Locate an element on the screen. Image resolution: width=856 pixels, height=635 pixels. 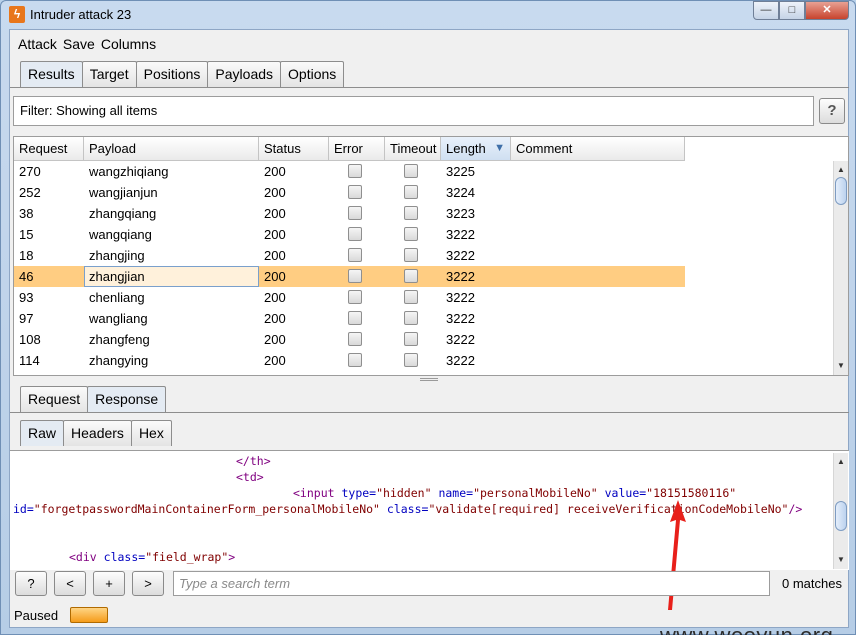
search-prev-button: < is located at coordinates (70, 583).